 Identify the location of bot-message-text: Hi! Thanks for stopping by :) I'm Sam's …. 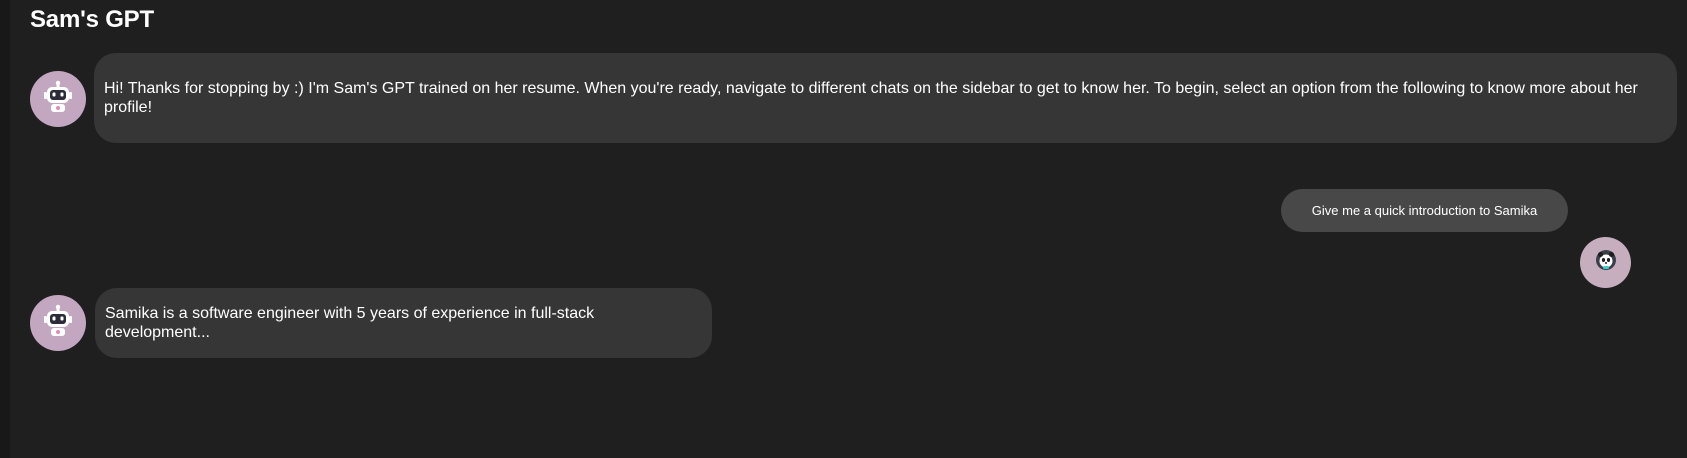
(871, 98).